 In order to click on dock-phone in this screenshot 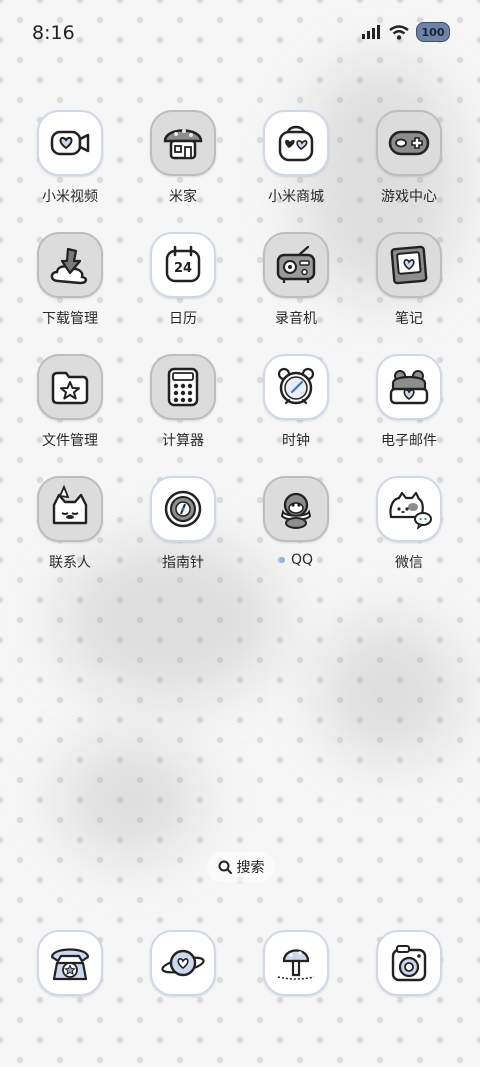, I will do `click(70, 963)`.